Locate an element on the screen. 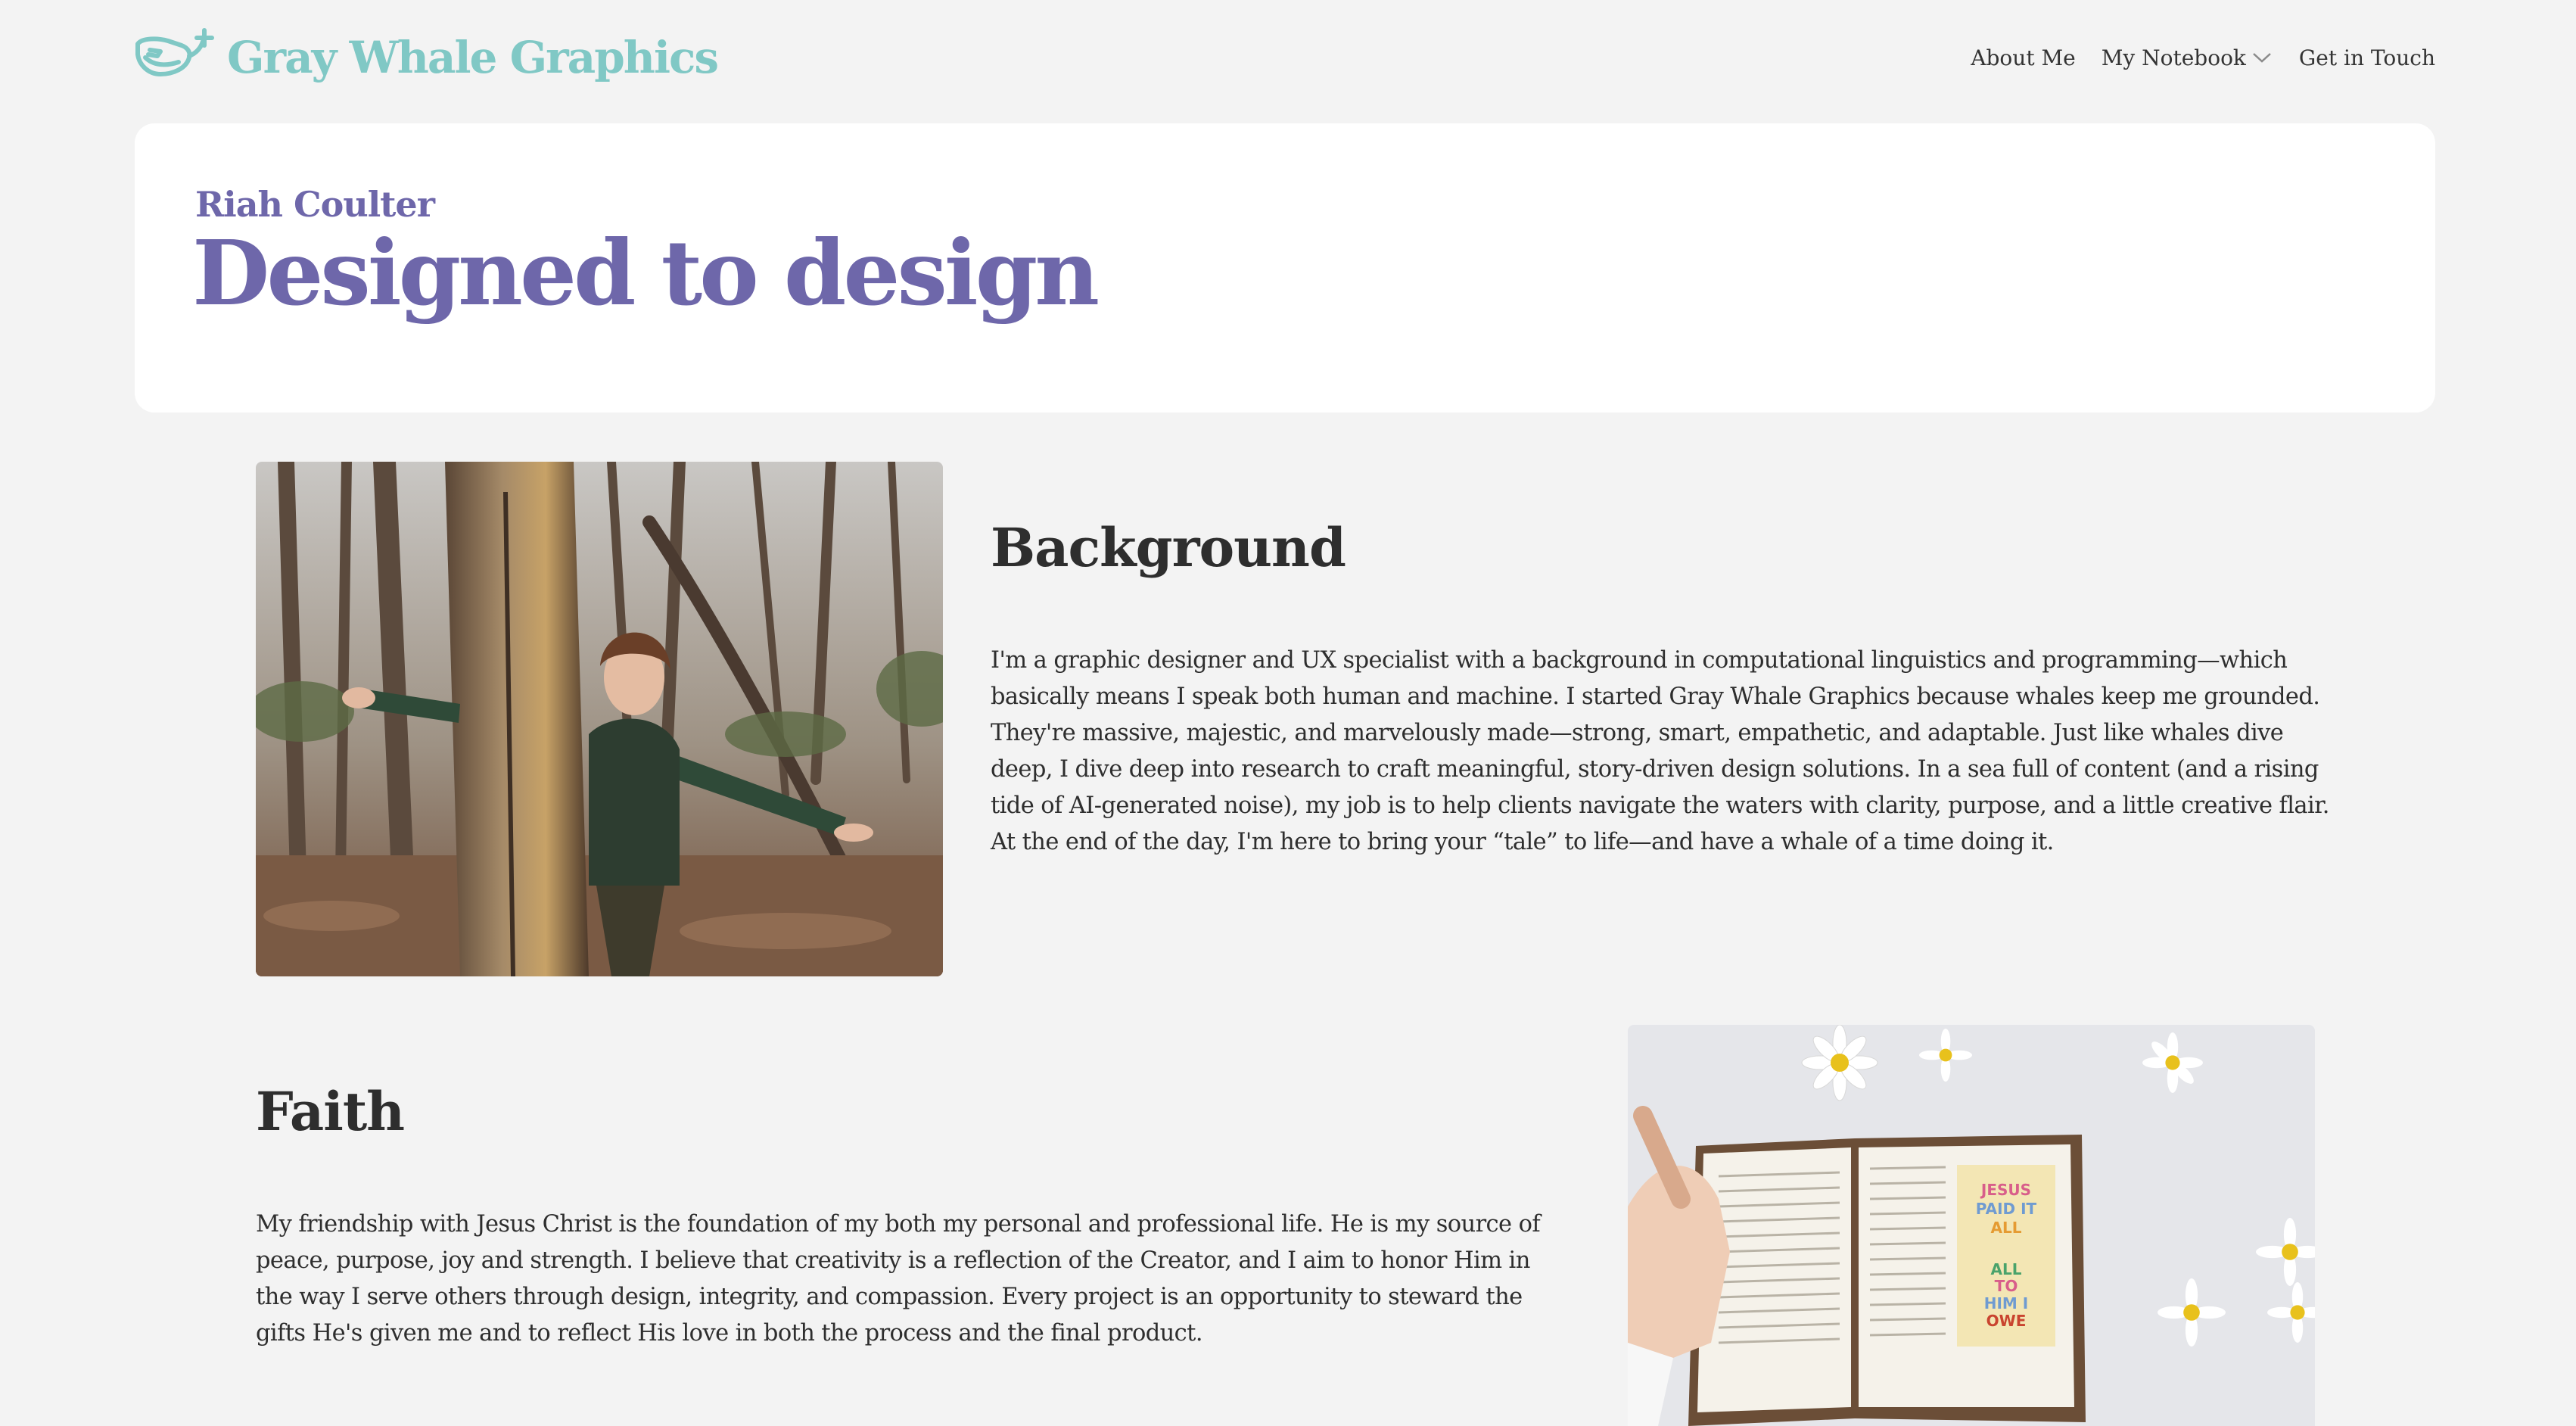 This screenshot has height=1426, width=2576. page-title: Designed to design is located at coordinates (646, 272).